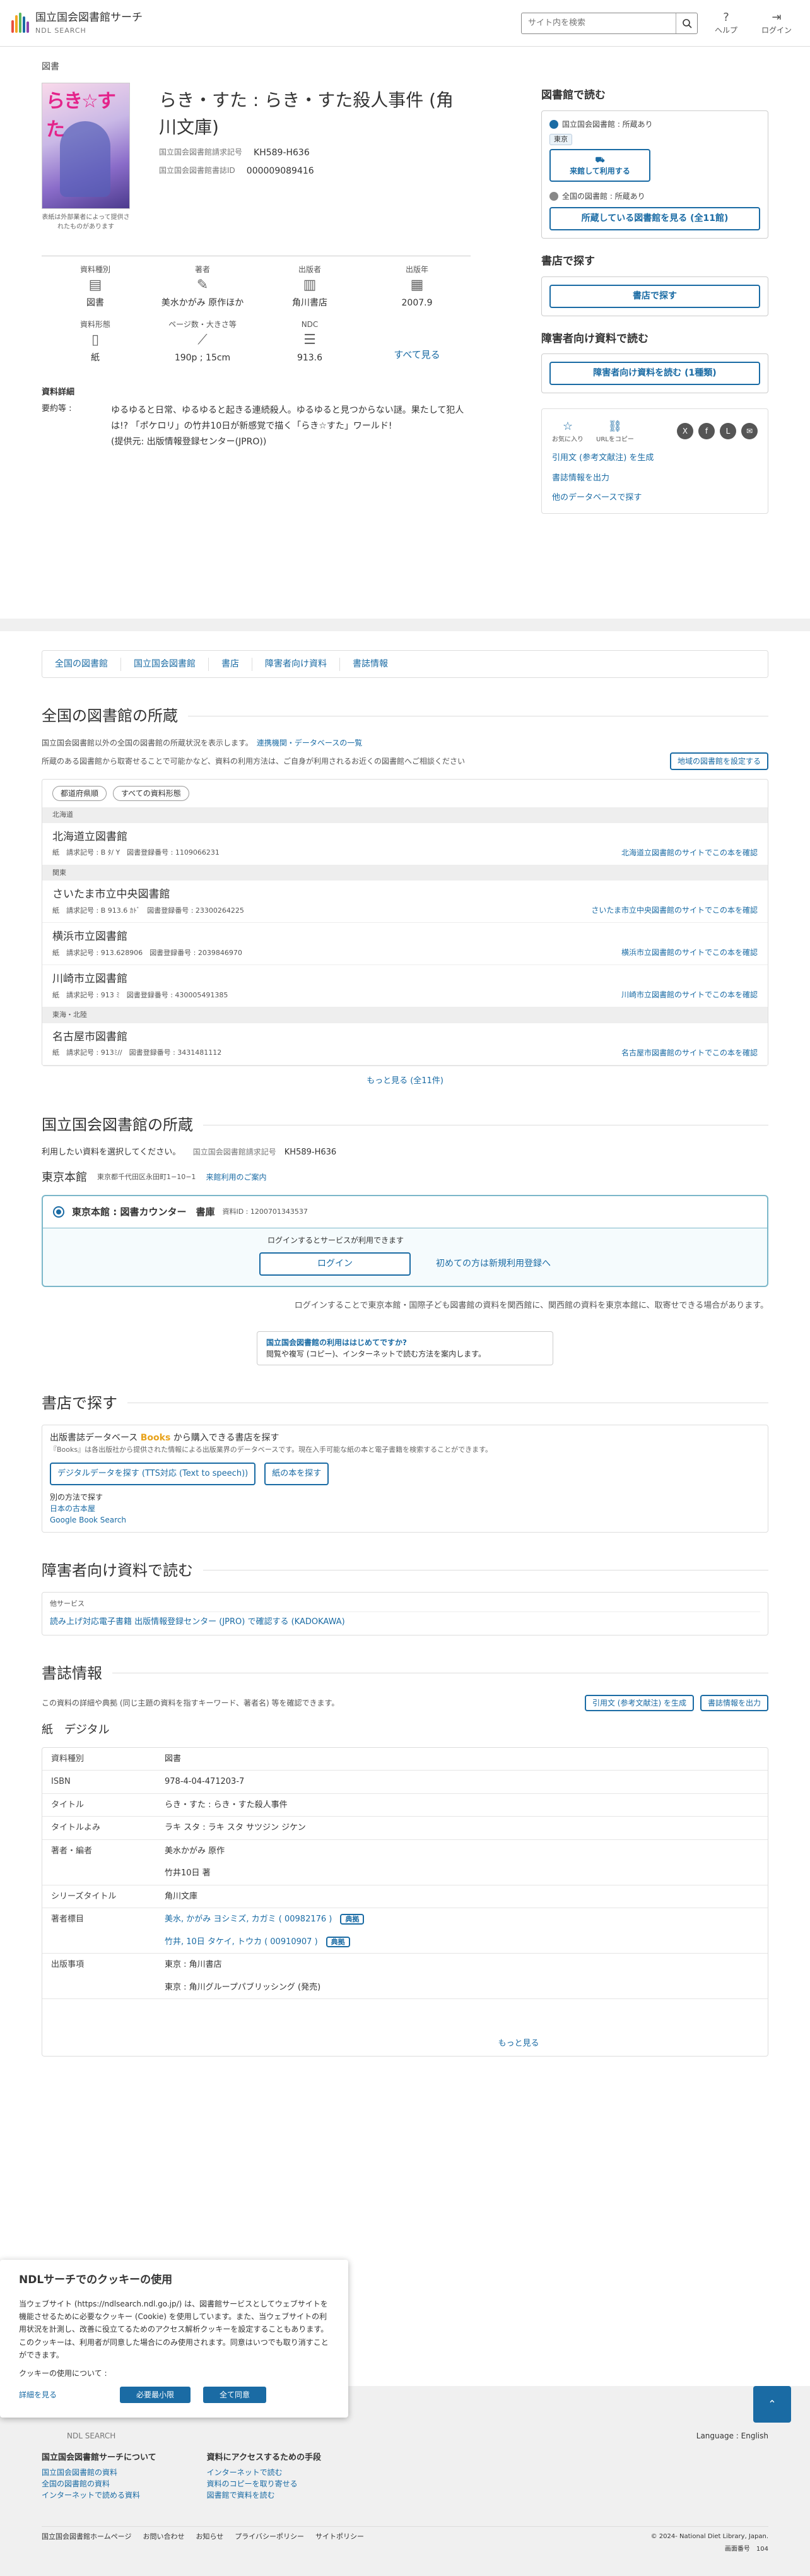 The image size is (810, 2576). I want to click on language-switch: Language : English, so click(732, 2436).